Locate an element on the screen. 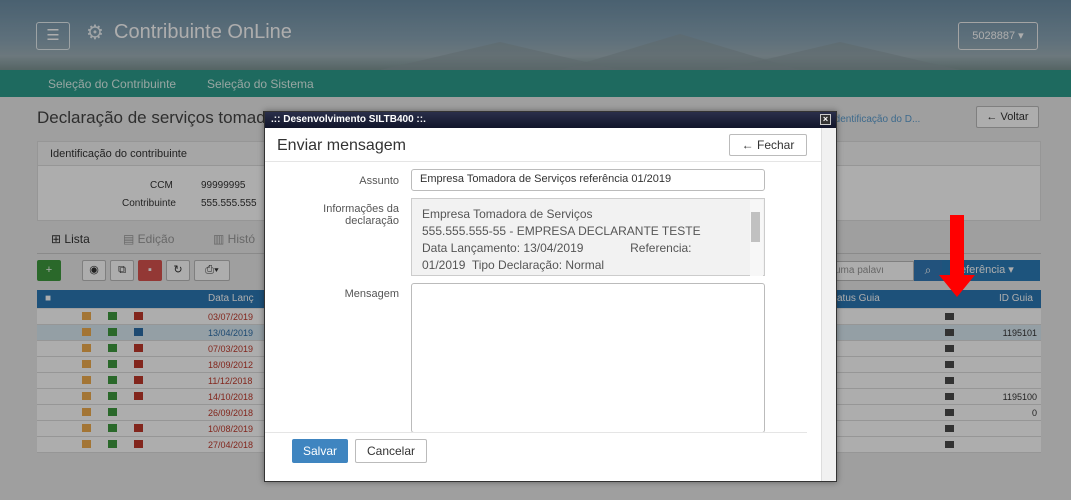 The image size is (1071, 500). assunto-label: Assunto is located at coordinates (379, 181).